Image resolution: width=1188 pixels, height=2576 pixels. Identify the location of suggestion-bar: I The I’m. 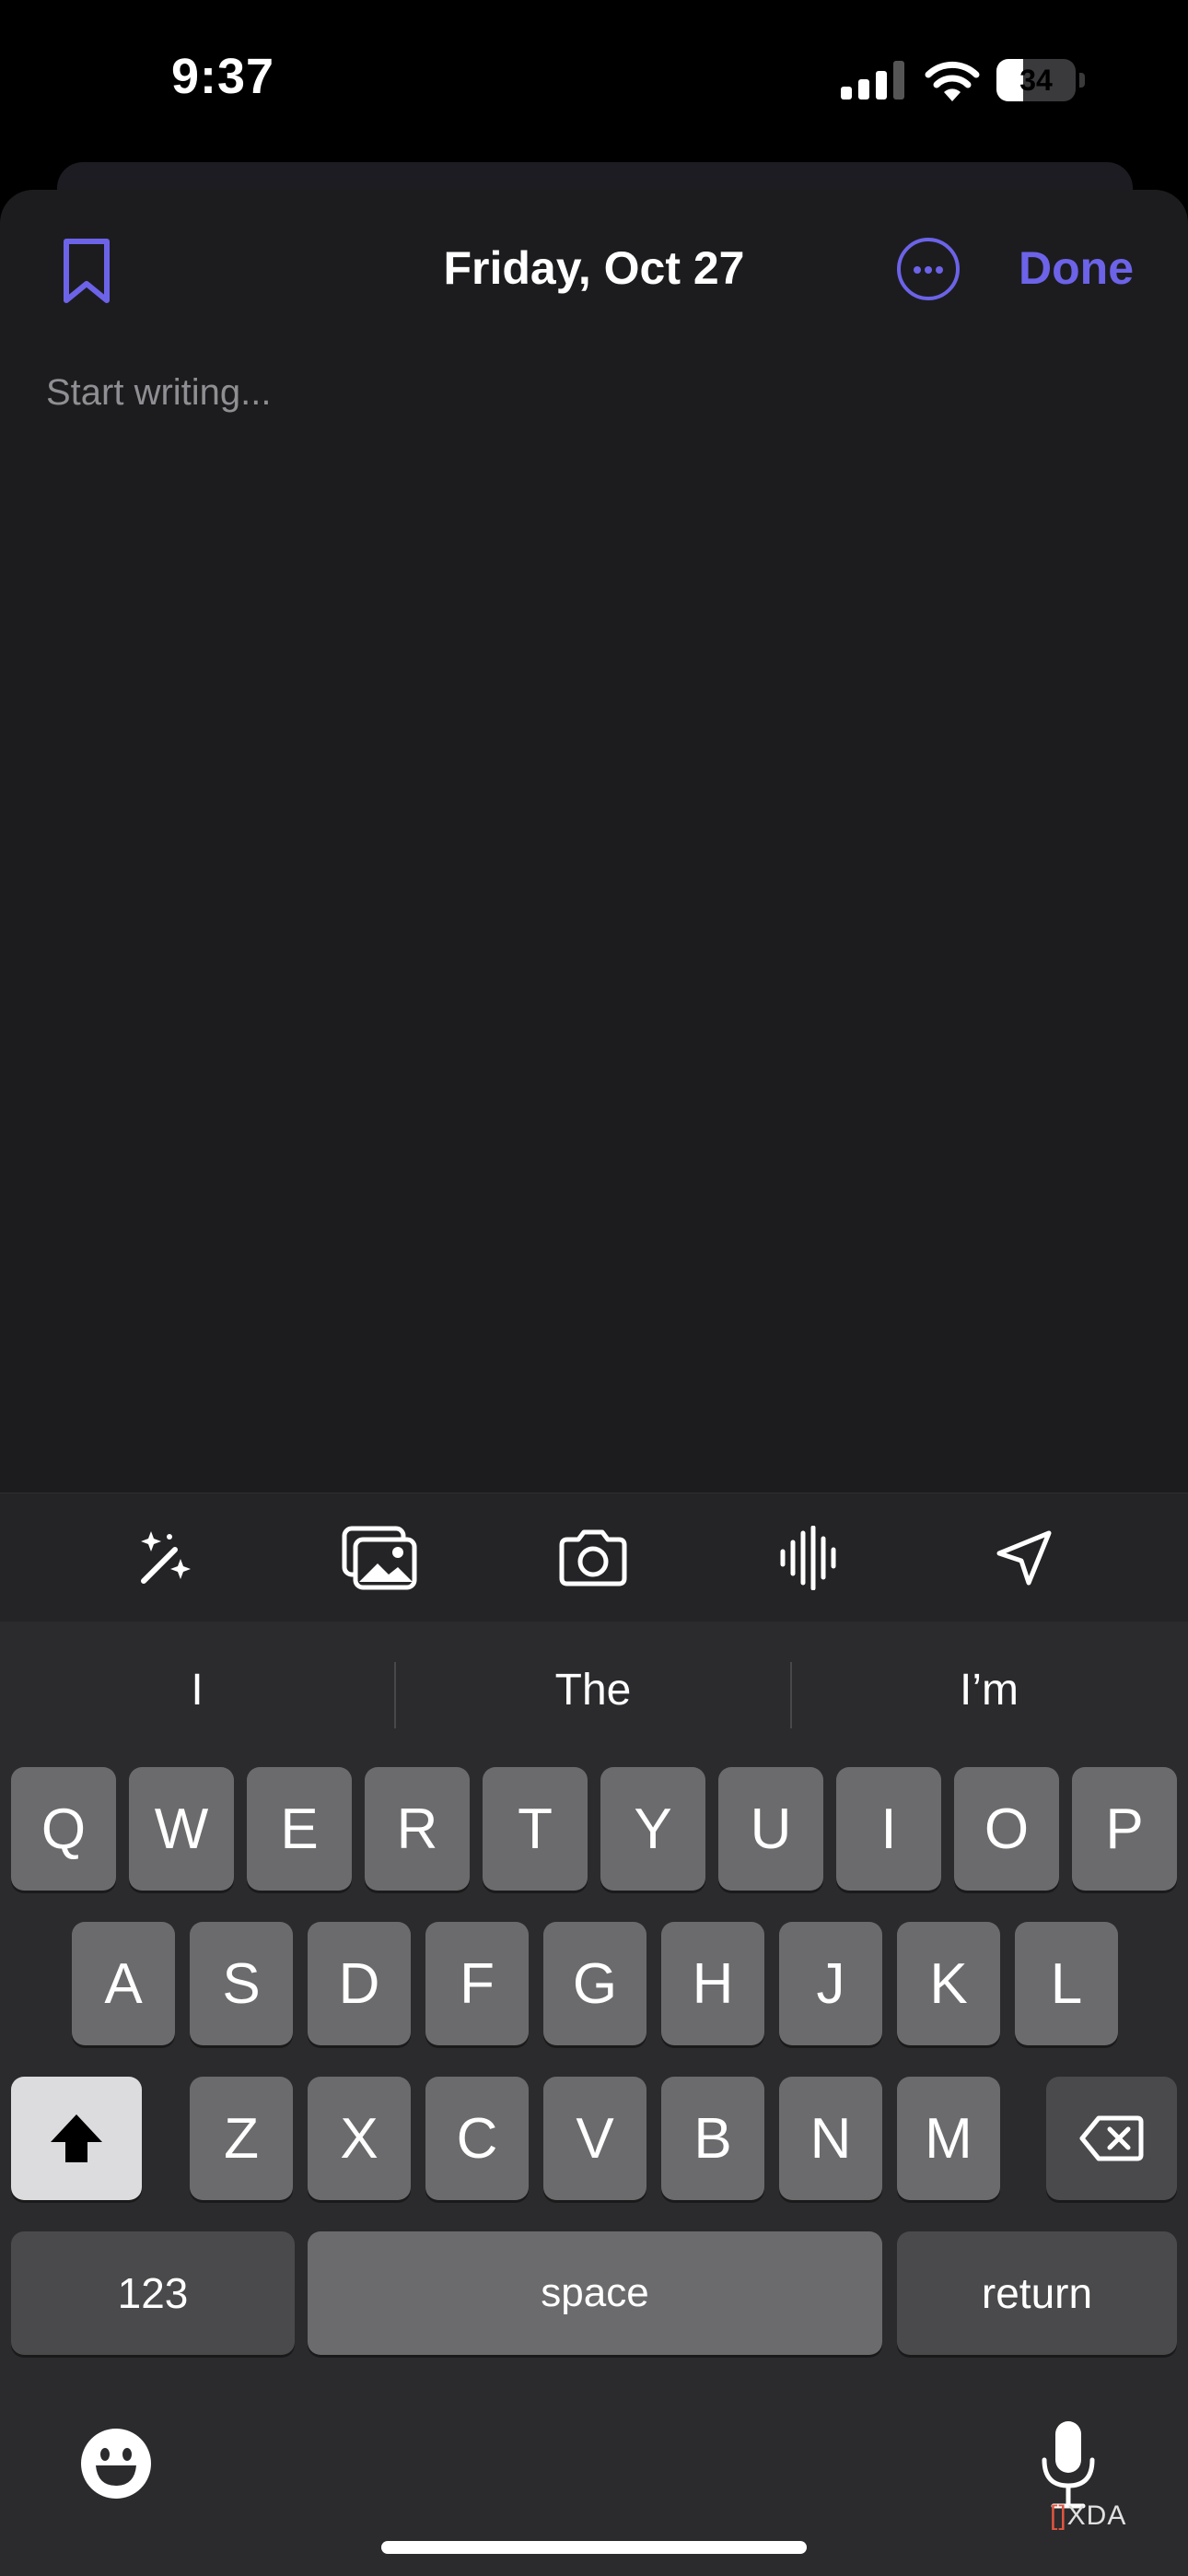
(594, 1691).